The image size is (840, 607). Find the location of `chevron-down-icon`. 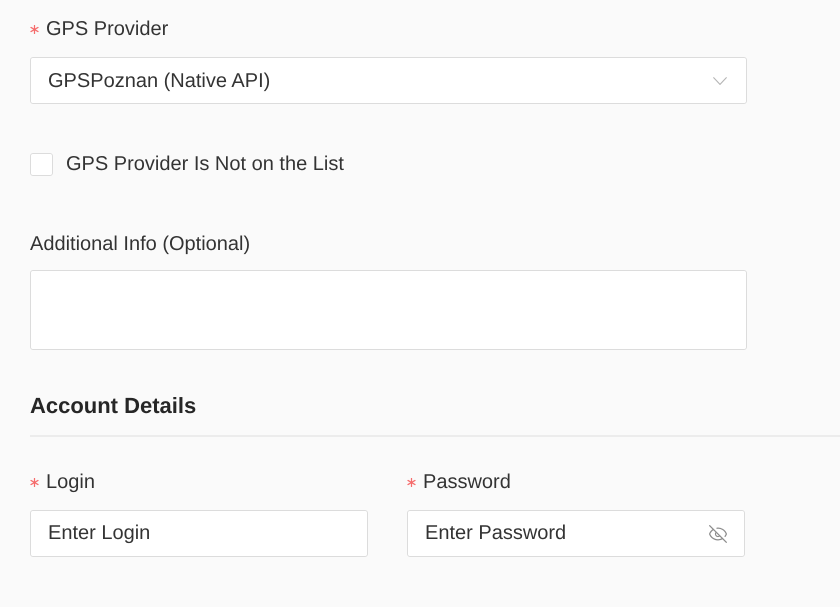

chevron-down-icon is located at coordinates (720, 80).